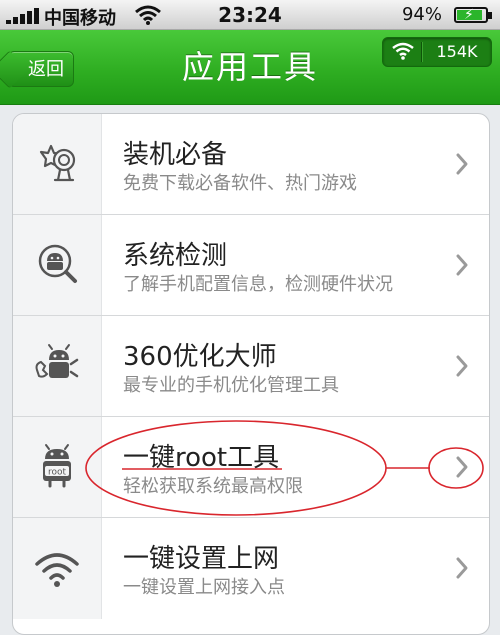 The width and height of the screenshot is (500, 635). I want to click on speed-value: 154K, so click(457, 51).